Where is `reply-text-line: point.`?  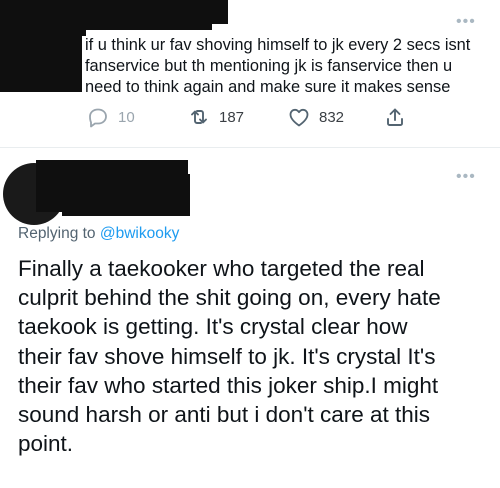 reply-text-line: point. is located at coordinates (46, 444).